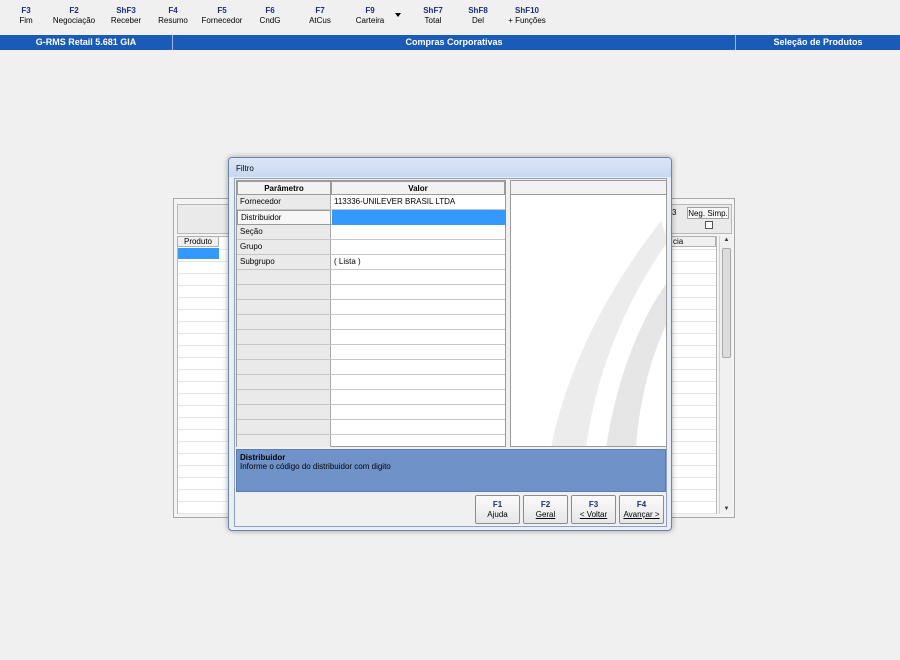  I want to click on vertical-scrollbar: ▲ ▼, so click(725, 375).